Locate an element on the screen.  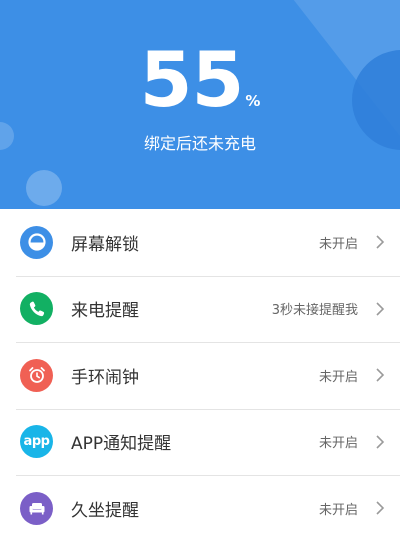
battery-percent-value: 55 is located at coordinates (192, 79).